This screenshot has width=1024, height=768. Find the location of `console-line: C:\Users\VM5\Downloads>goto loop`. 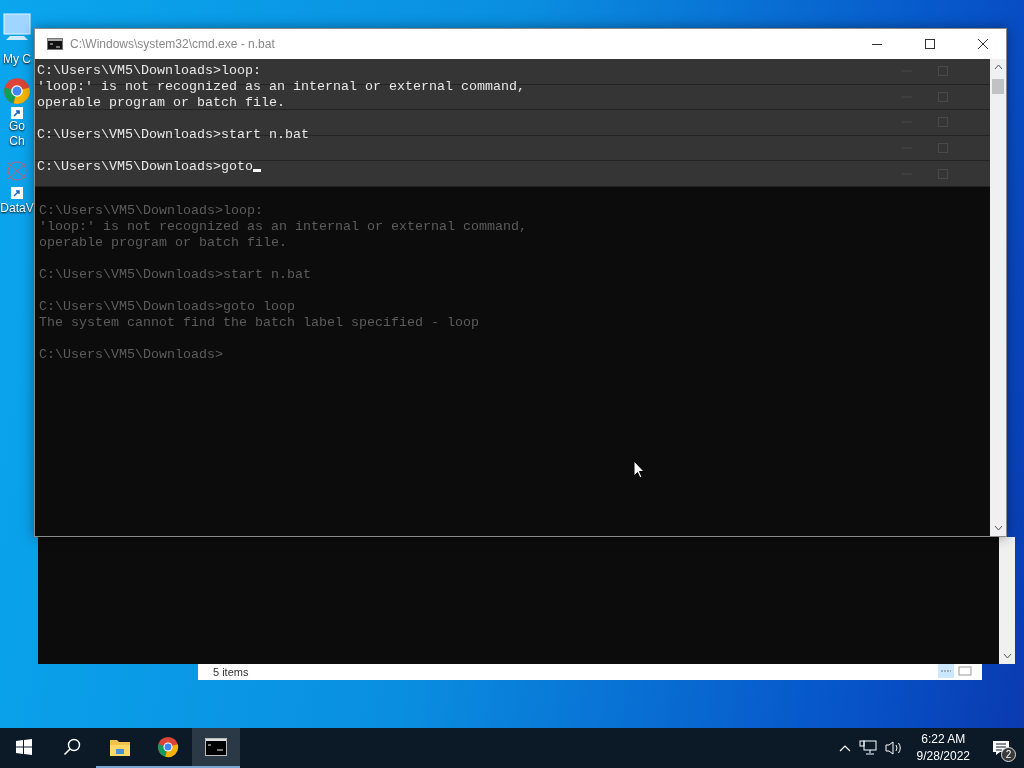

console-line: C:\Users\VM5\Downloads>goto loop is located at coordinates (167, 307).